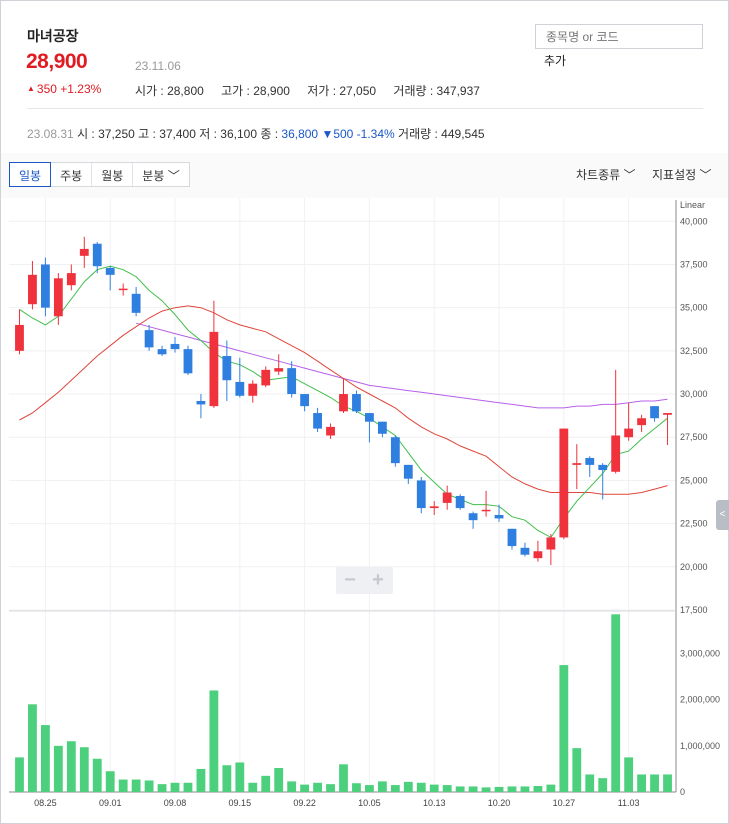  Describe the element at coordinates (378, 580) in the screenshot. I see `zoom-in-button: +` at that location.